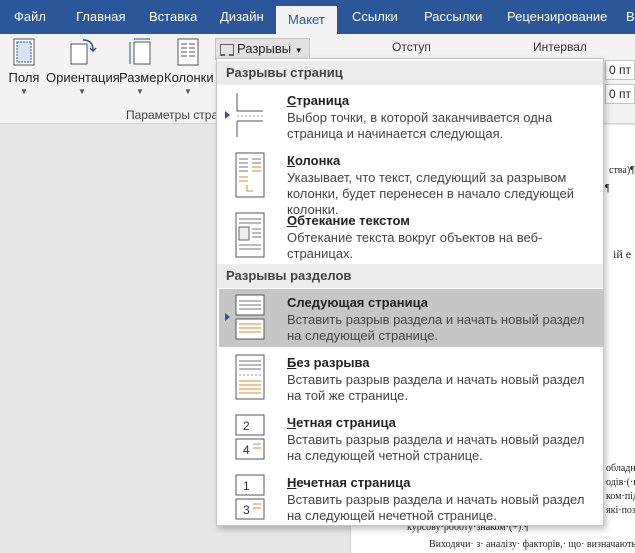 The image size is (635, 553). I want to click on tab-home: Главная, so click(100, 17).